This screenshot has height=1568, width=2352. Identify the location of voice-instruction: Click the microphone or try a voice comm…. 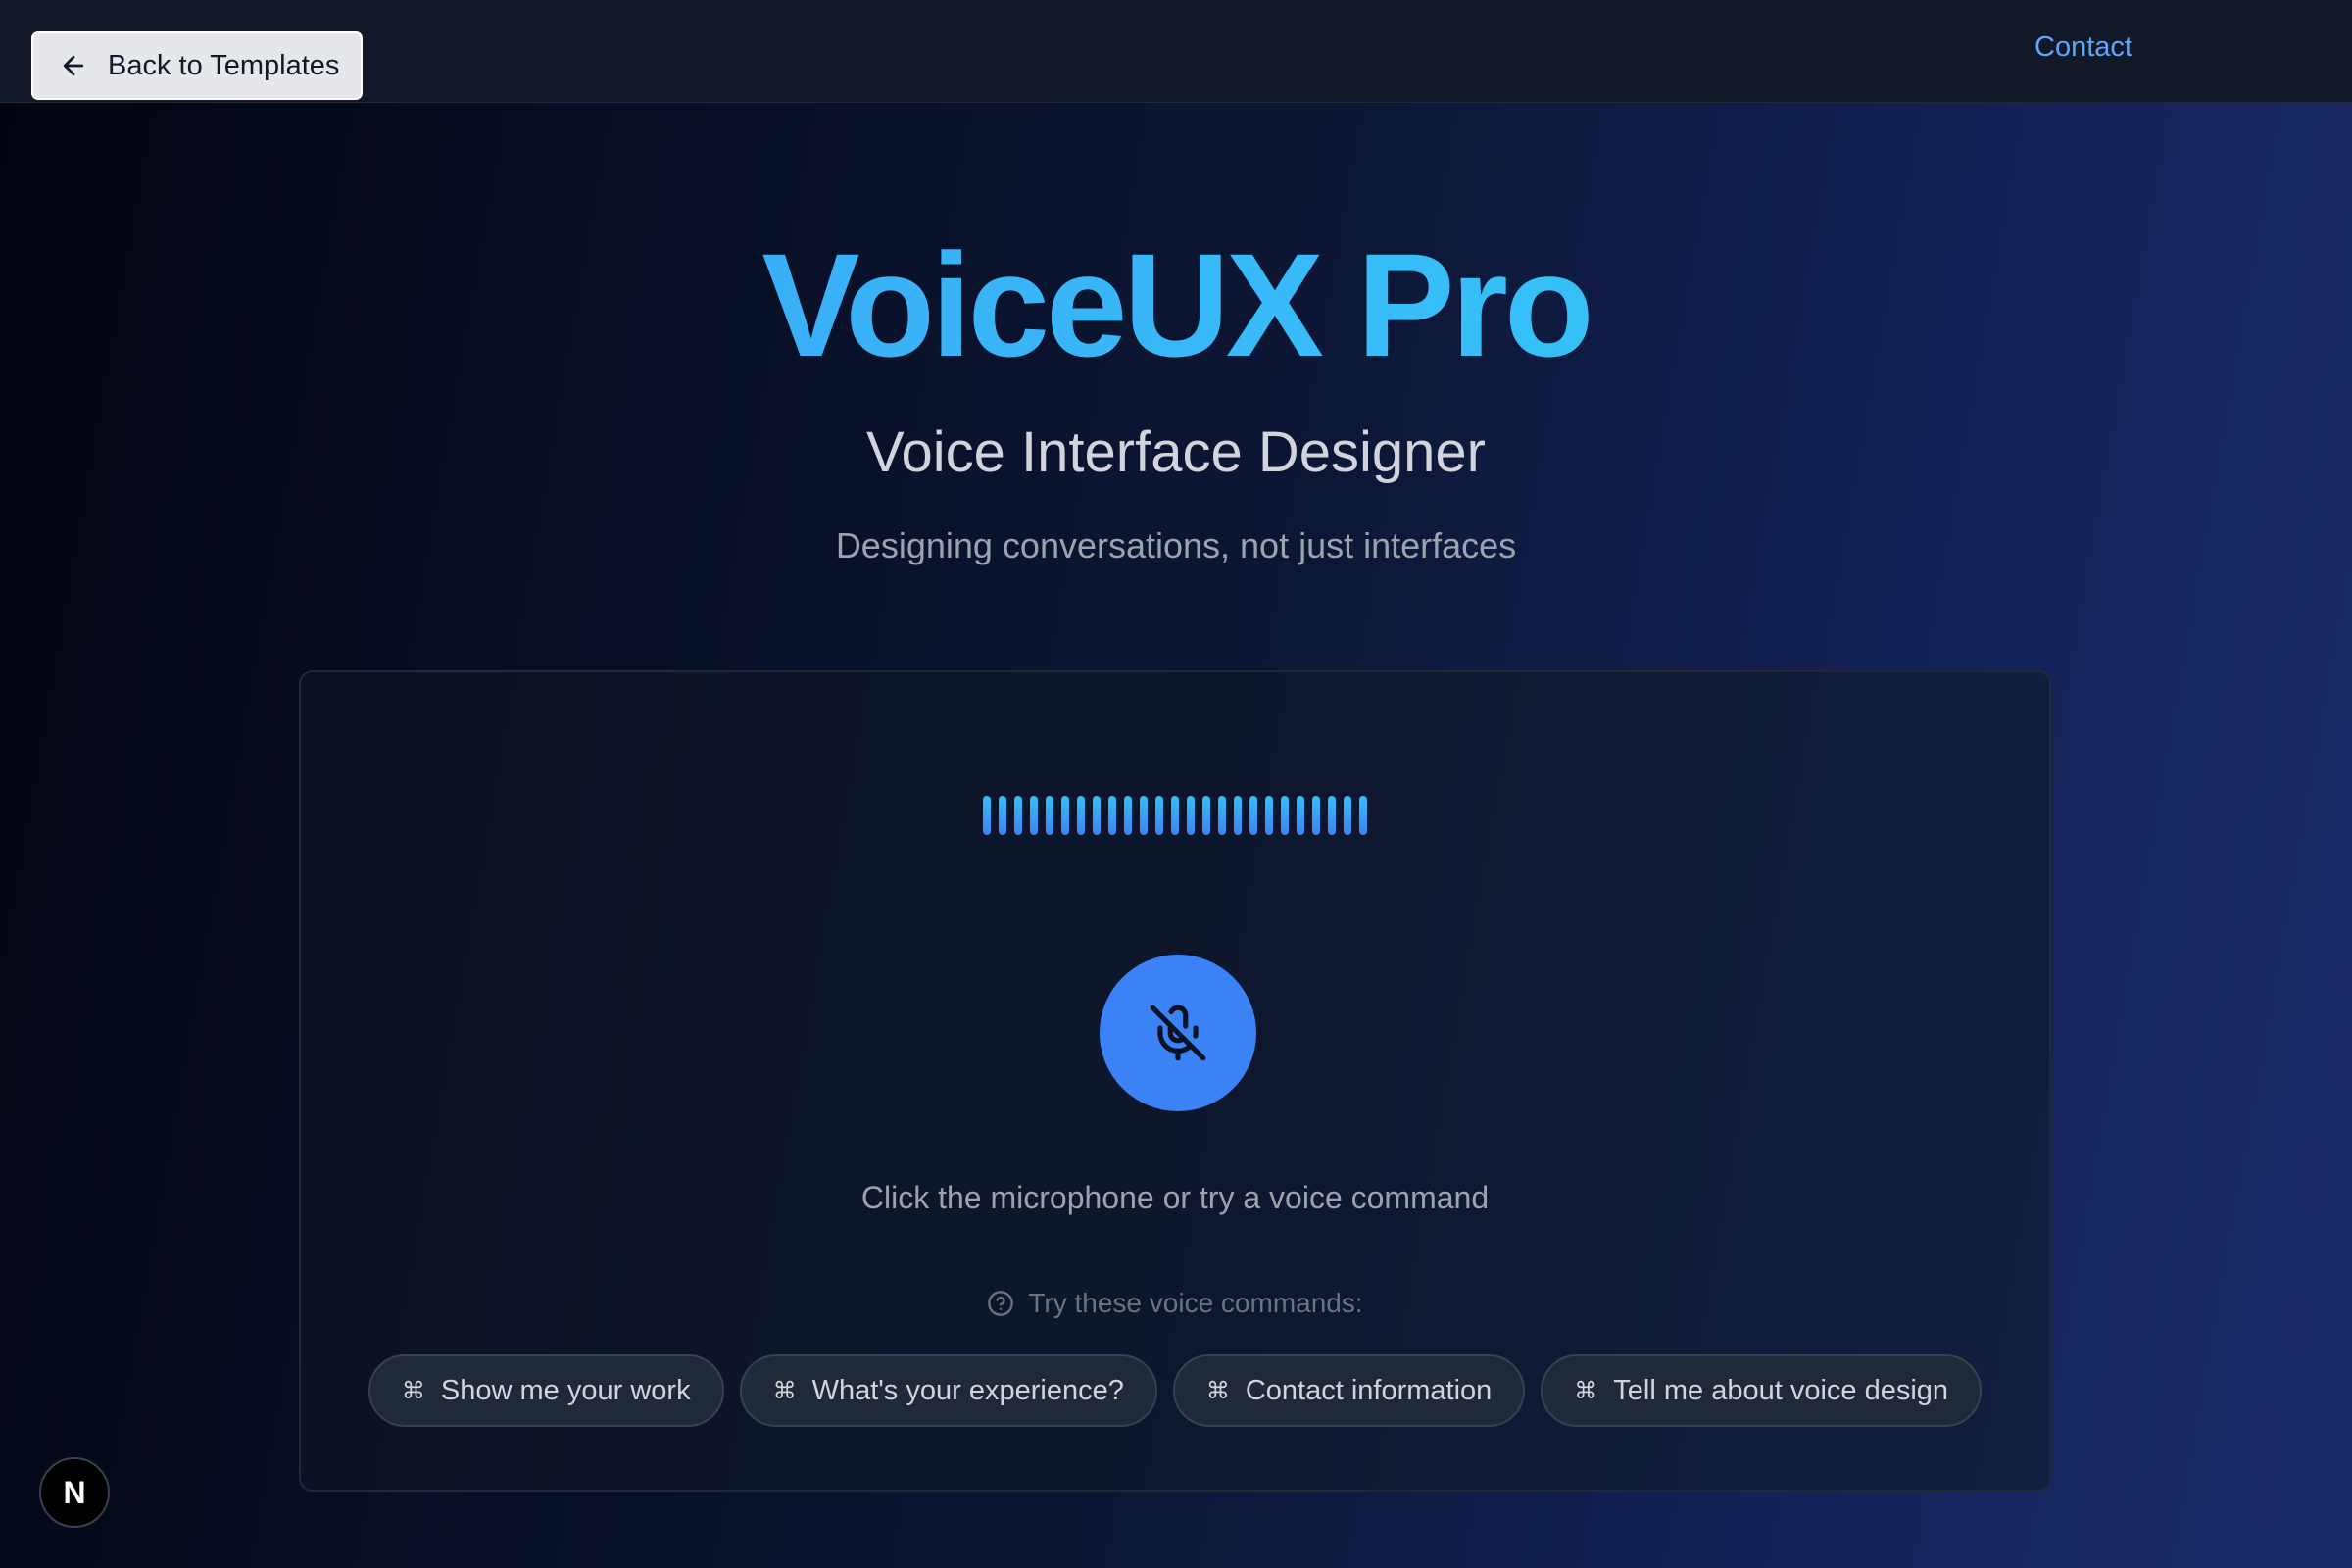
(1175, 1197).